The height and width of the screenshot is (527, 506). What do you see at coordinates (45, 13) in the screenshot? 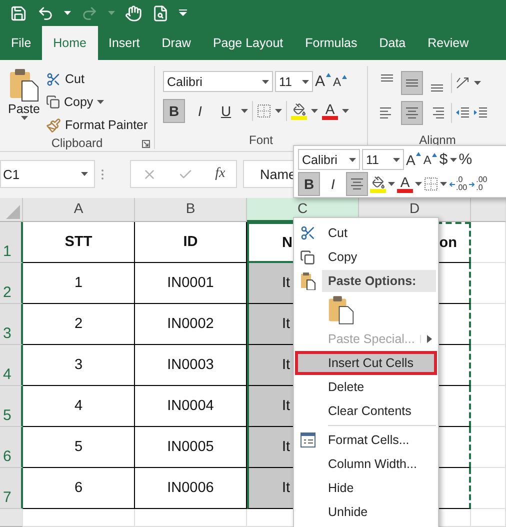
I see `undo-icon` at bounding box center [45, 13].